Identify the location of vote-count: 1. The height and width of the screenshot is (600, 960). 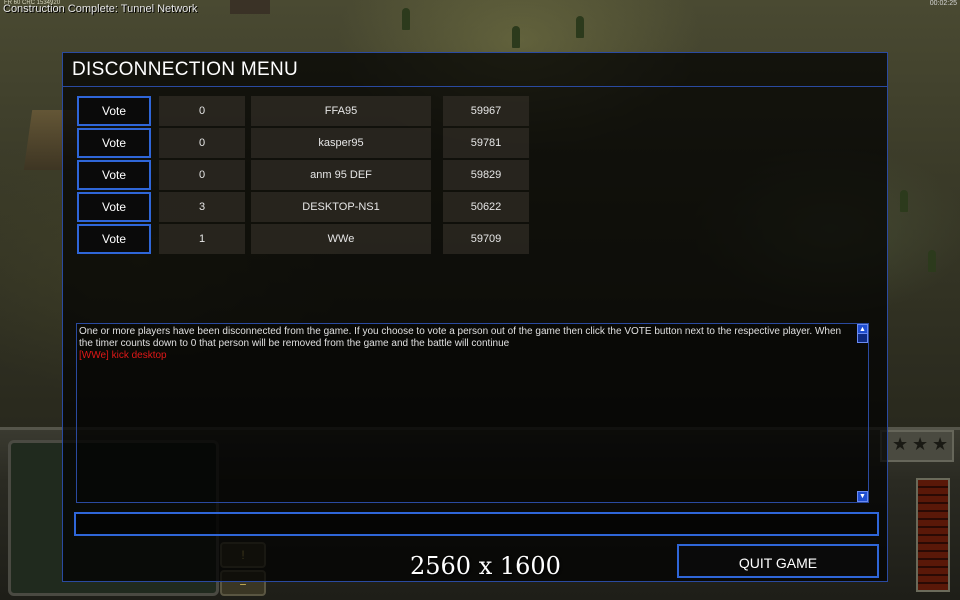
(202, 239).